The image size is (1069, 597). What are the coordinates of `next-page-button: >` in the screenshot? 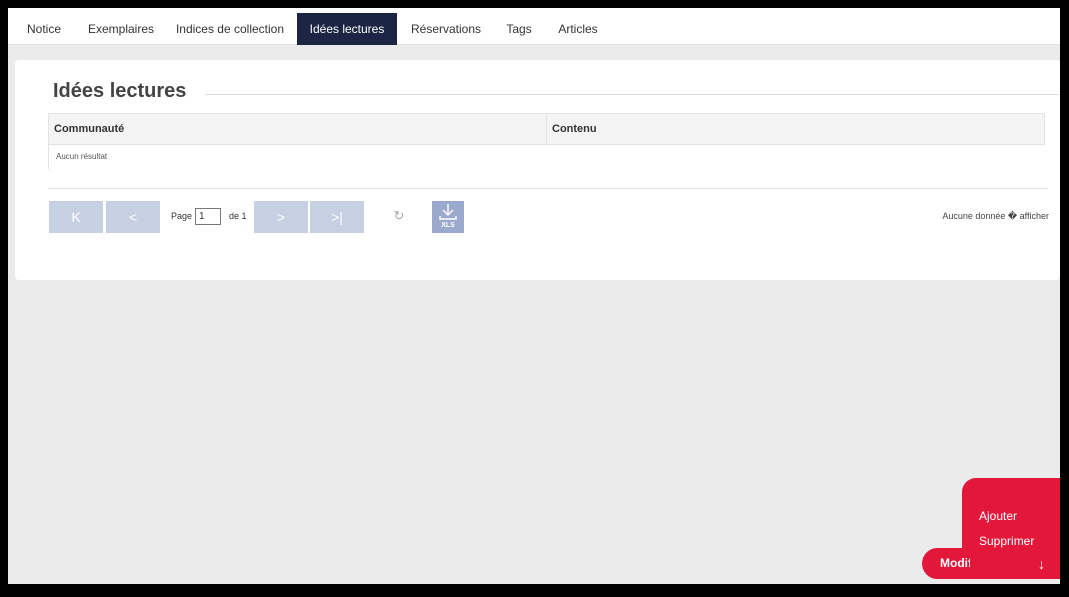 It's located at (281, 217).